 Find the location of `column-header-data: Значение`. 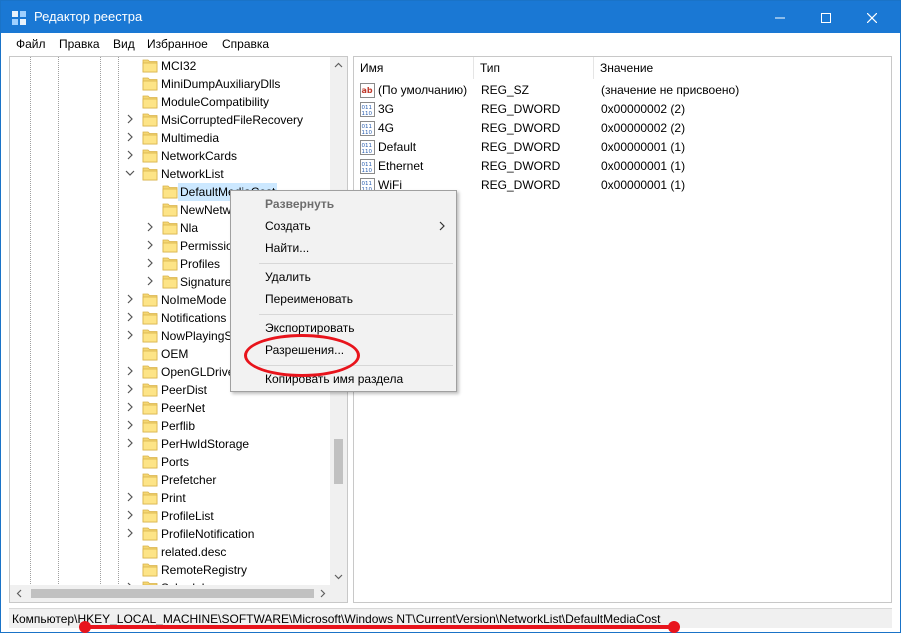

column-header-data: Значение is located at coordinates (742, 68).